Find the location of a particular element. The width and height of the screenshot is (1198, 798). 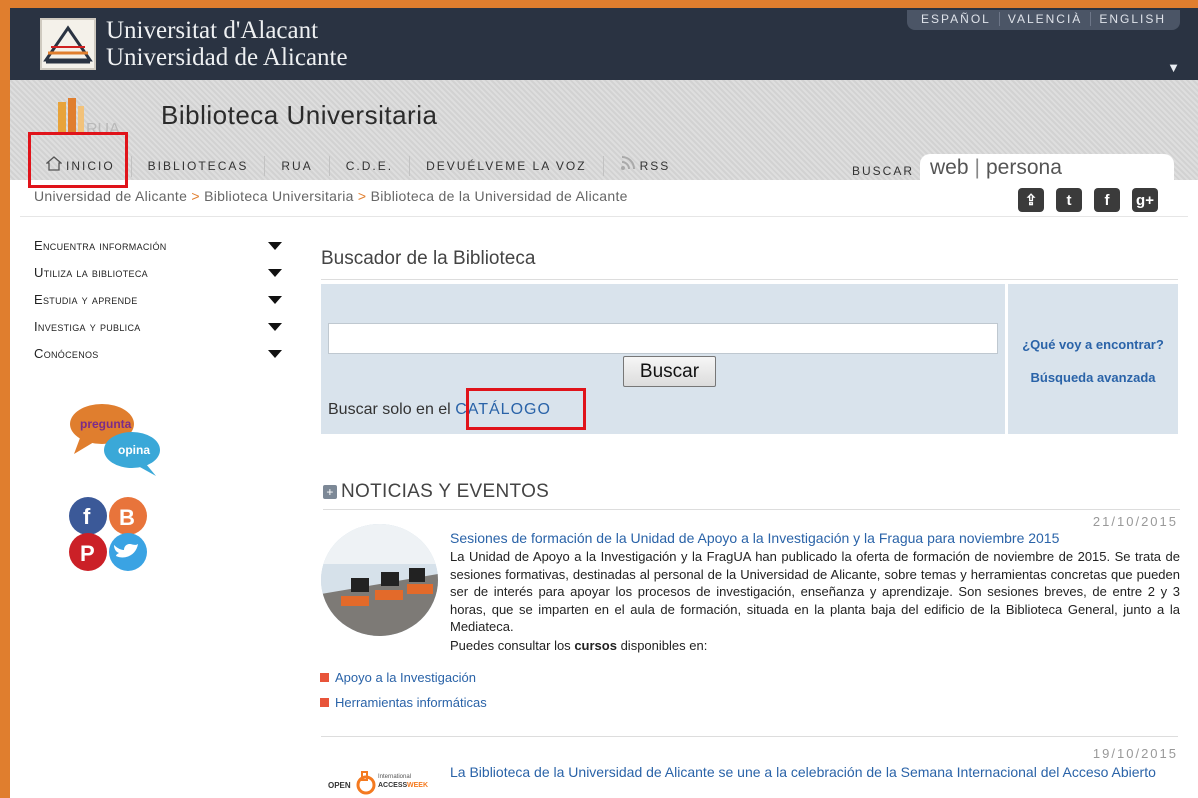

rua-logo: RUA is located at coordinates (86, 118).